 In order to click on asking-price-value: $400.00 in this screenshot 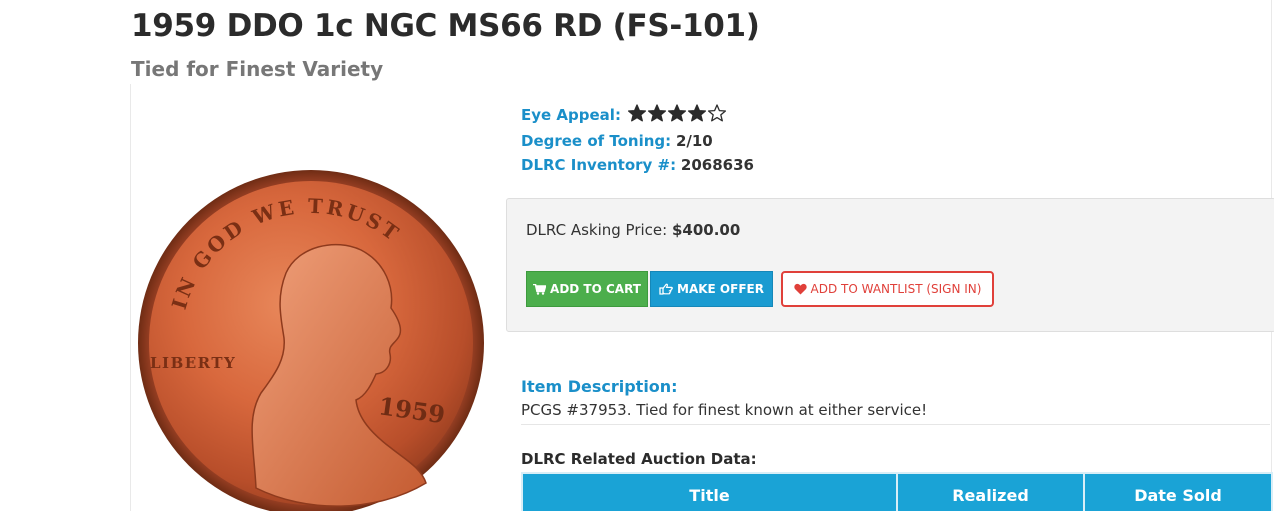, I will do `click(706, 230)`.